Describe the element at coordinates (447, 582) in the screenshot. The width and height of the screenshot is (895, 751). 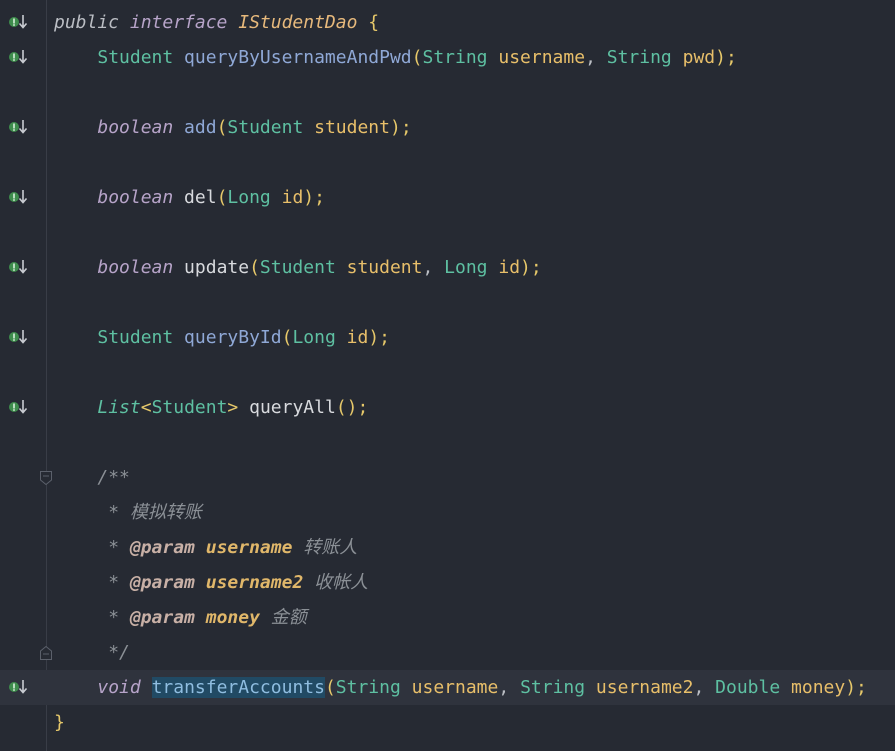
I see `code-line: * @param username2 收帐人` at that location.